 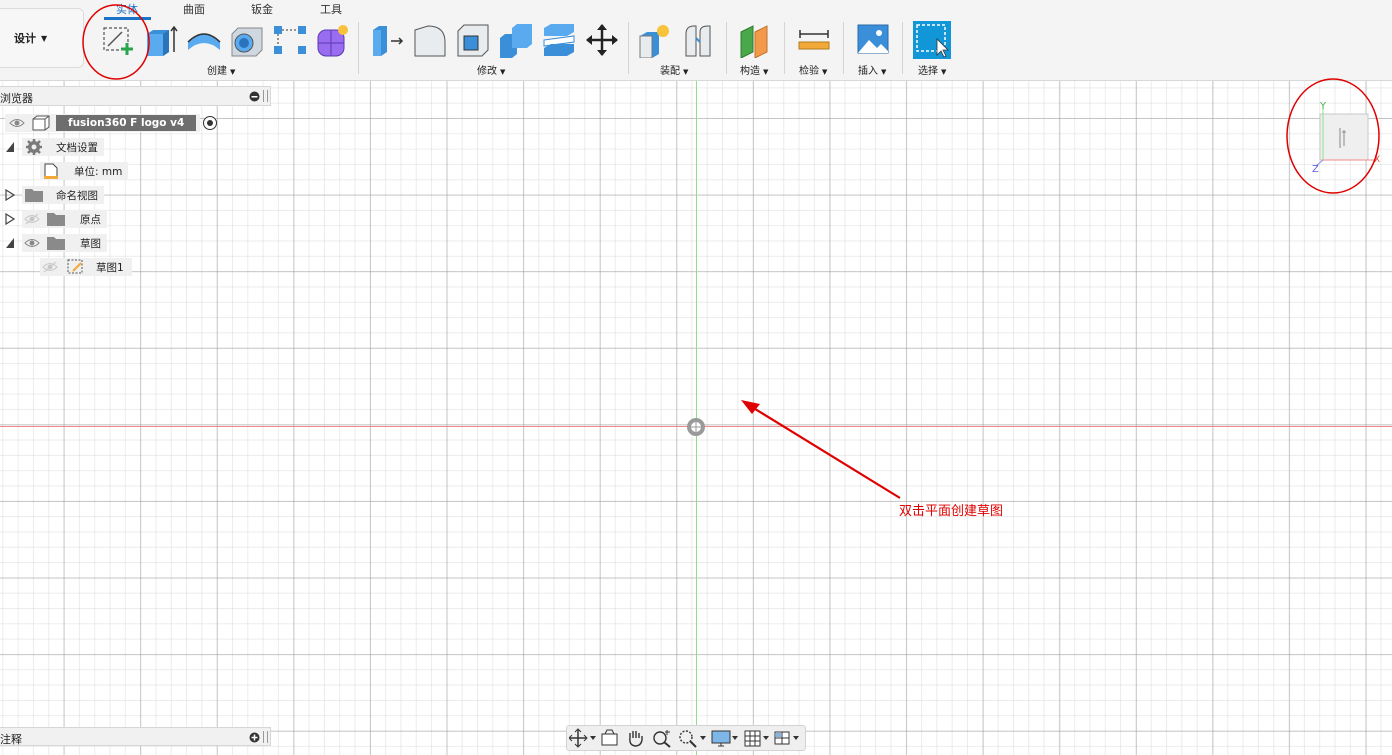 I want to click on combine-button, so click(x=516, y=40).